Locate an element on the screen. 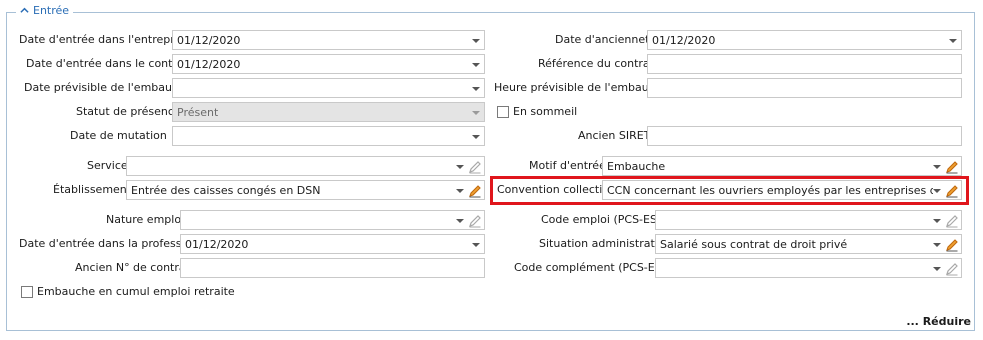 Image resolution: width=983 pixels, height=340 pixels. chevron-up-icon is located at coordinates (24, 10).